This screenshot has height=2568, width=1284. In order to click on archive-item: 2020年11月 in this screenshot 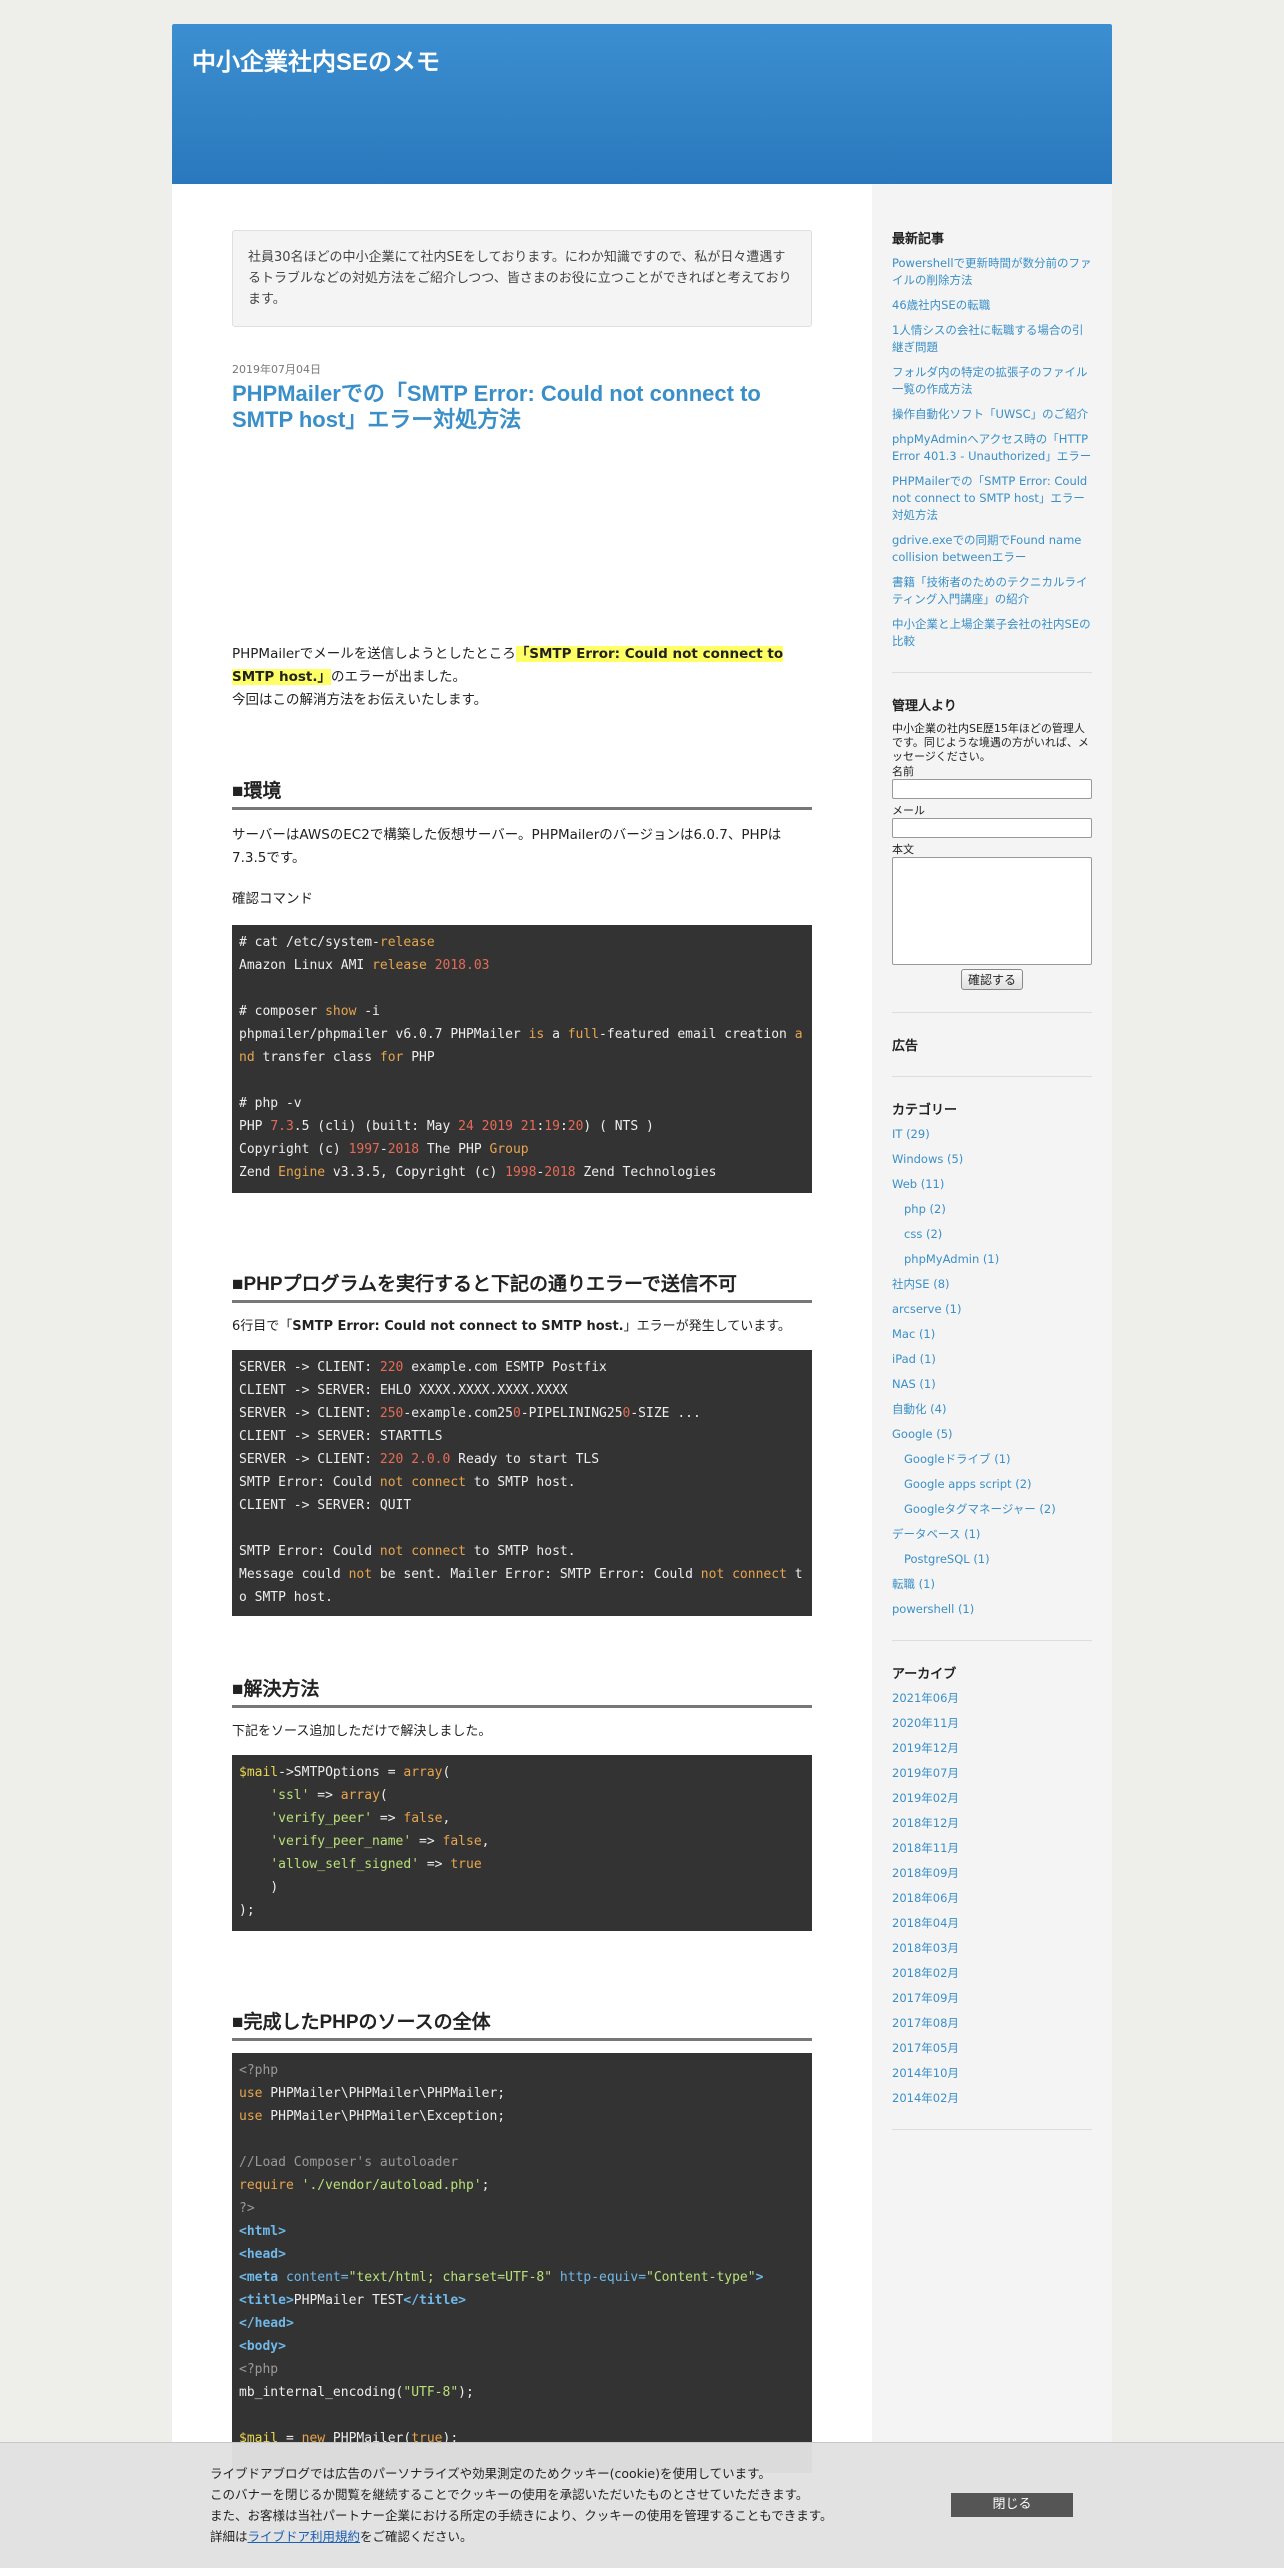, I will do `click(992, 1723)`.